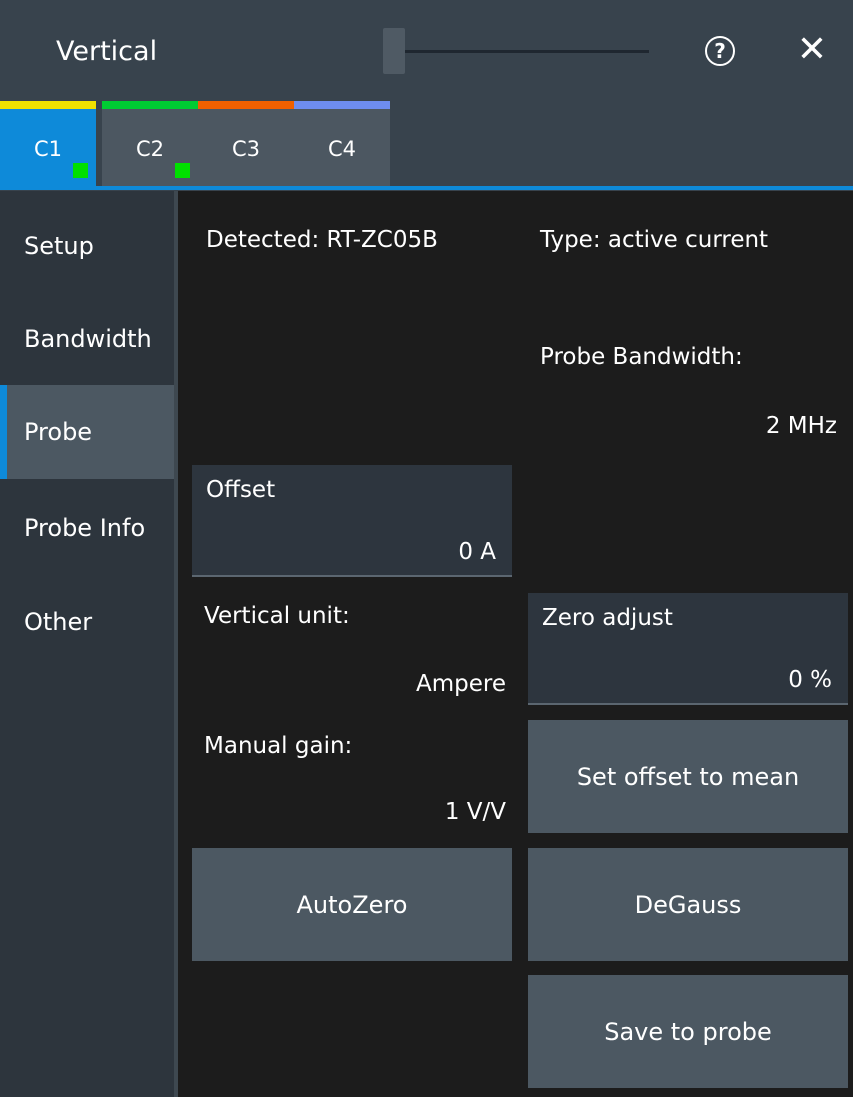 Image resolution: width=853 pixels, height=1097 pixels. I want to click on detected-probe-text: Detected: RT-ZC05B, so click(322, 240).